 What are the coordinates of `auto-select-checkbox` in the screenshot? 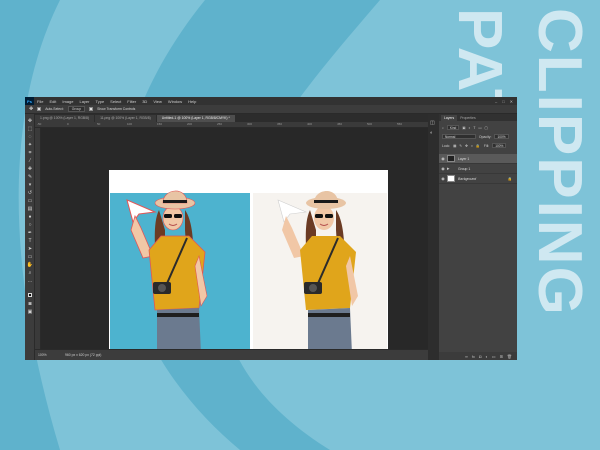 It's located at (39, 109).